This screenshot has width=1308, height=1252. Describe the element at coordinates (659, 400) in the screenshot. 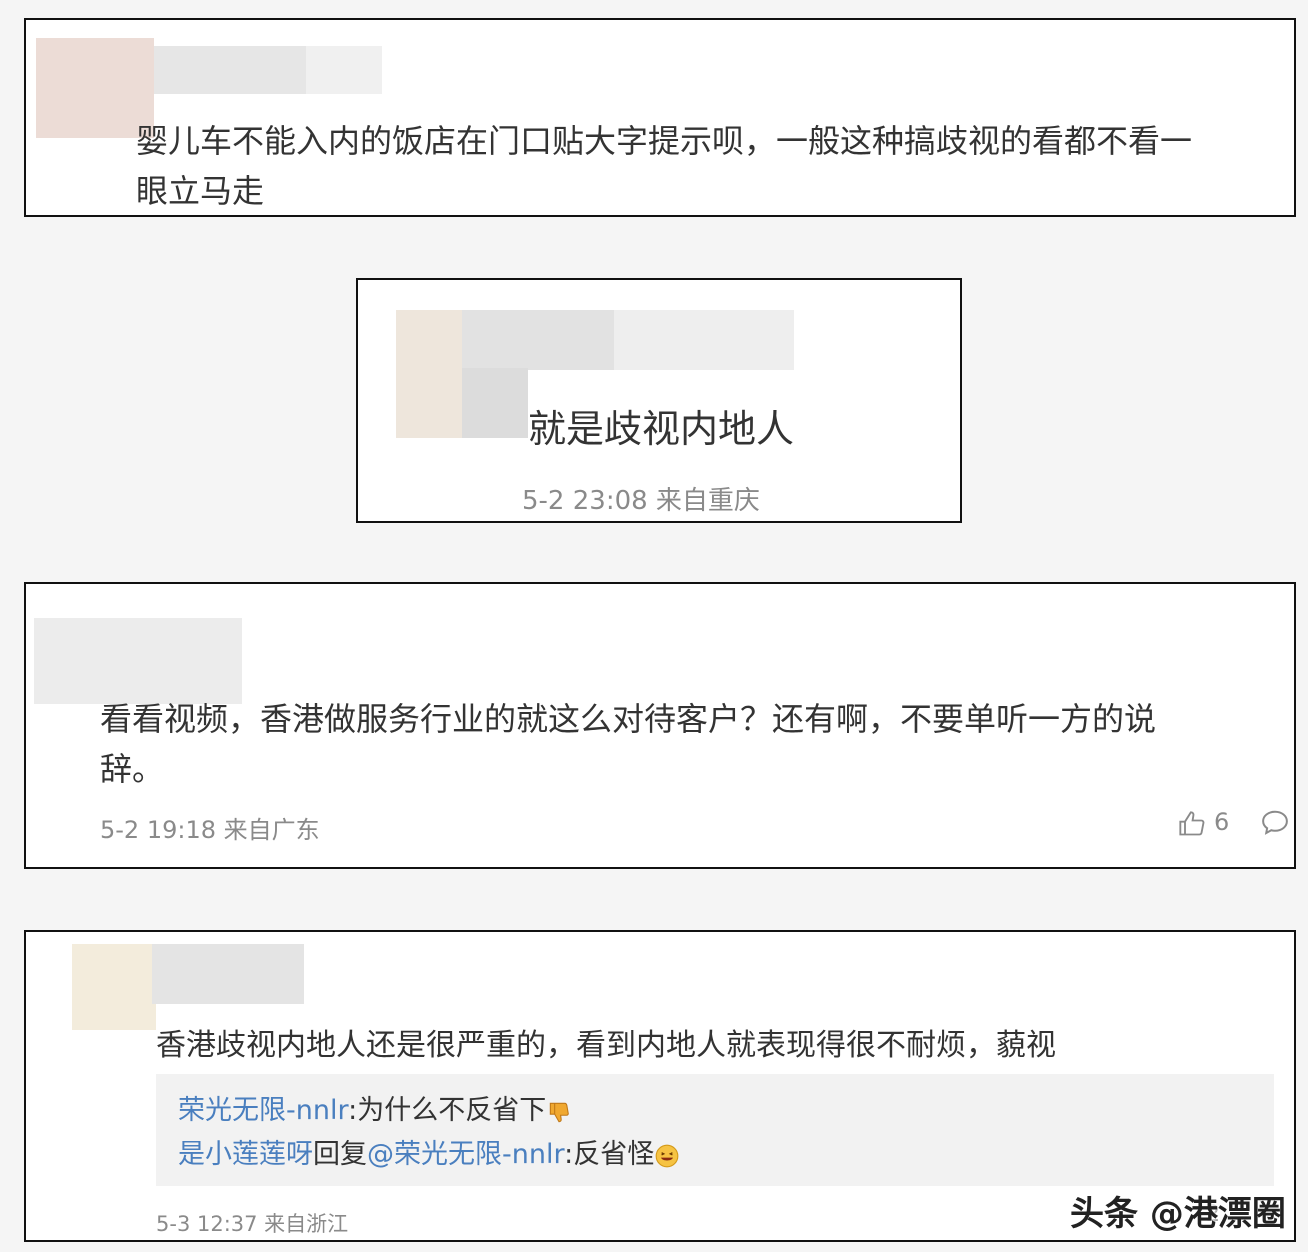

I see `comment-card-2: 就是歧视内地人 5-2 23:08 来自重庆` at that location.